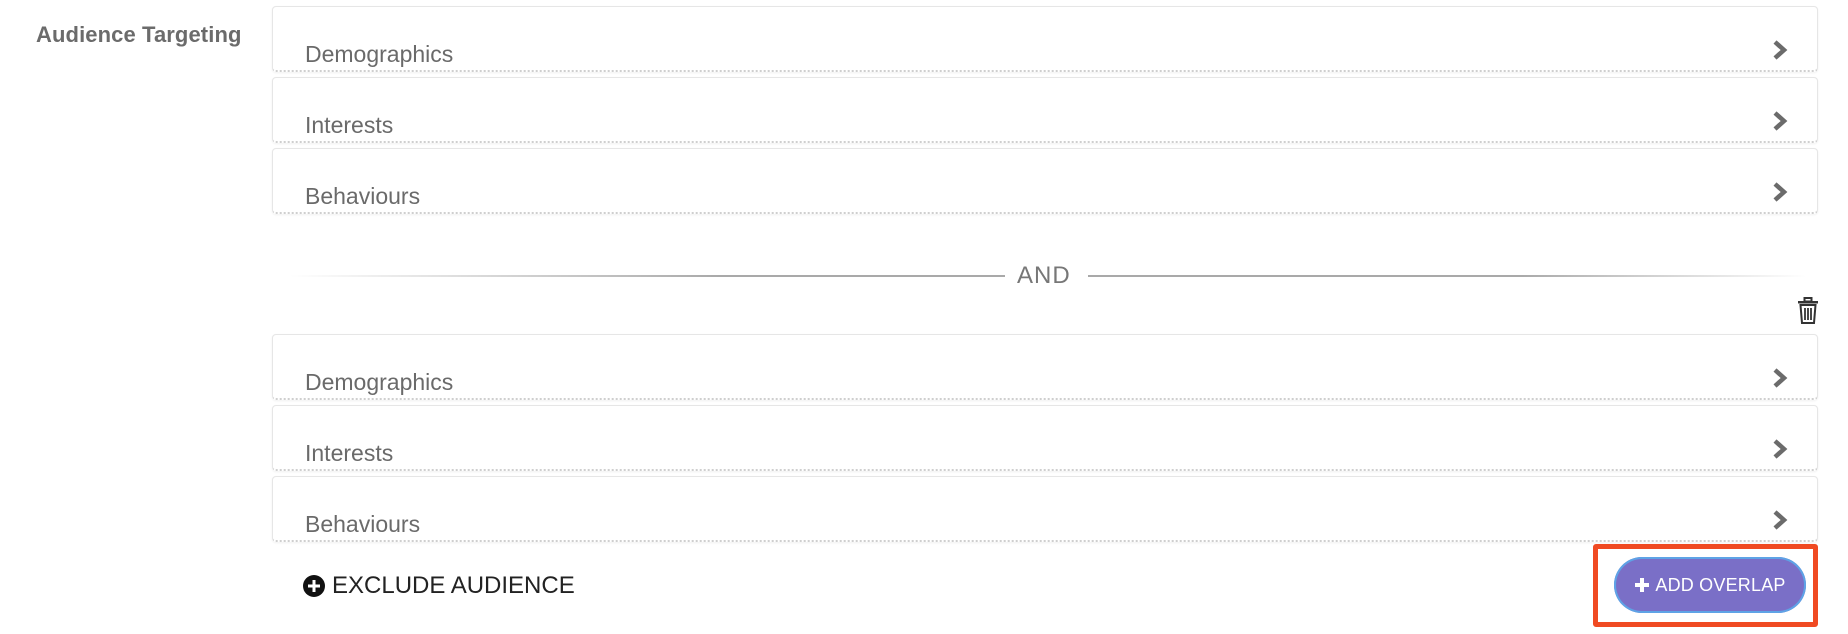 The height and width of the screenshot is (634, 1848). Describe the element at coordinates (453, 585) in the screenshot. I see `exclude-audience-label: EXCLUDE AUDIENCE` at that location.